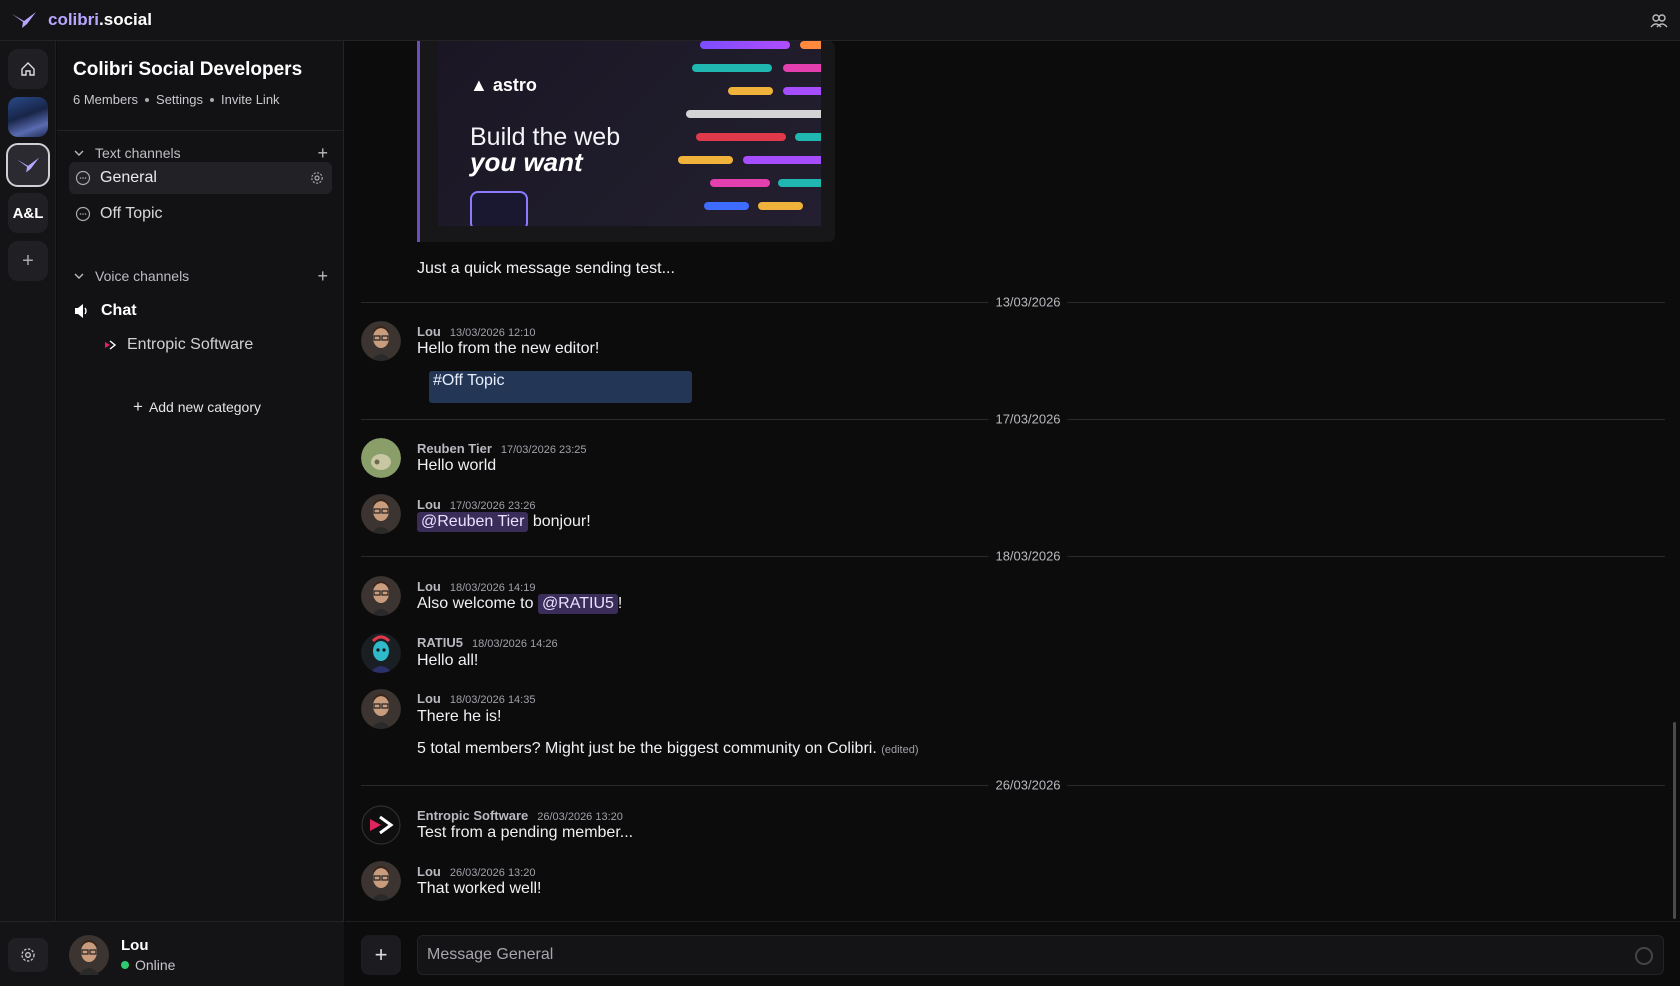 Image resolution: width=1680 pixels, height=986 pixels. What do you see at coordinates (105, 311) in the screenshot?
I see `voice-channel-chat: Chat` at bounding box center [105, 311].